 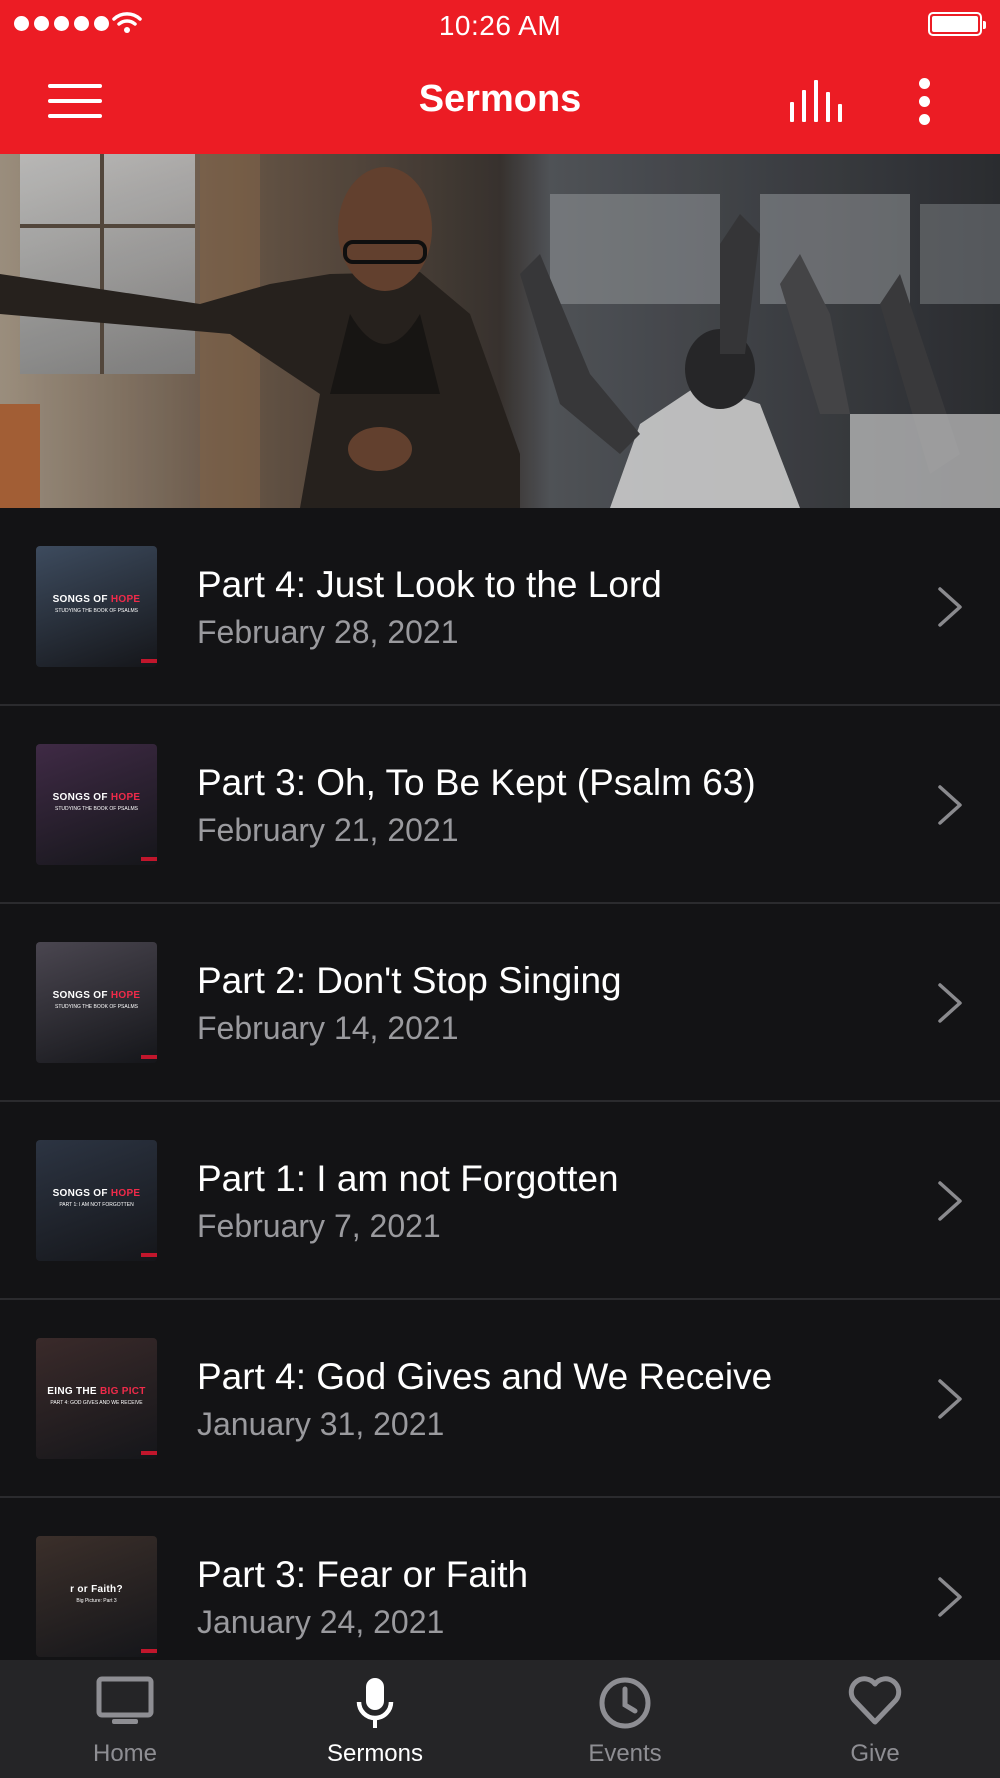 I want to click on sermon-date: January 24, 2021, so click(x=321, y=1622).